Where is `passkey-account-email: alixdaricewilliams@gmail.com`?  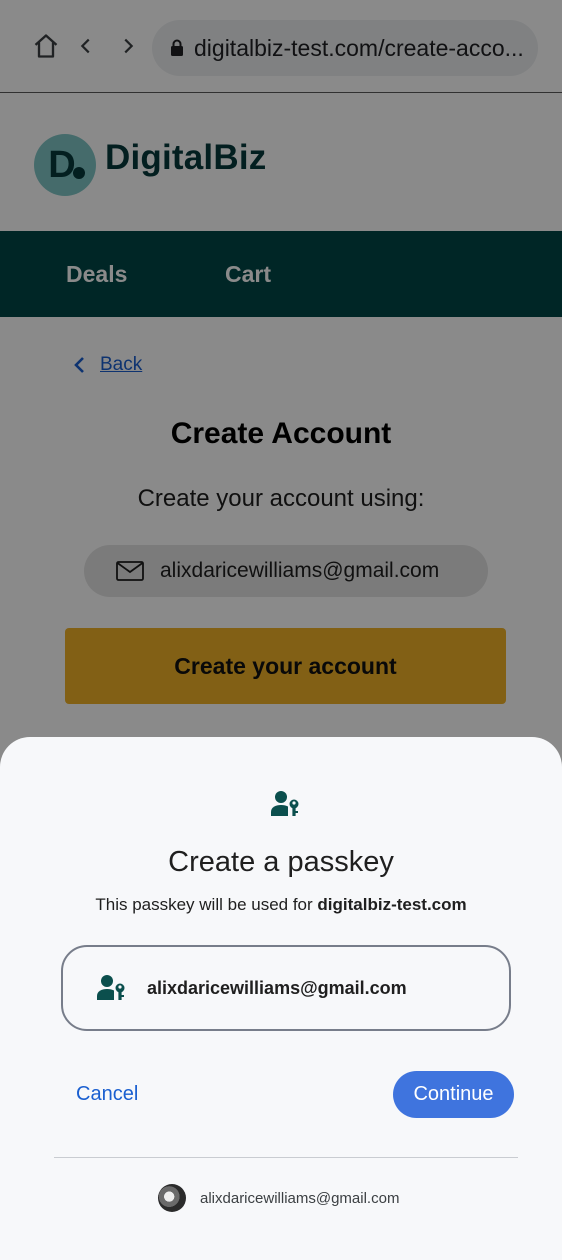 passkey-account-email: alixdaricewilliams@gmail.com is located at coordinates (277, 987).